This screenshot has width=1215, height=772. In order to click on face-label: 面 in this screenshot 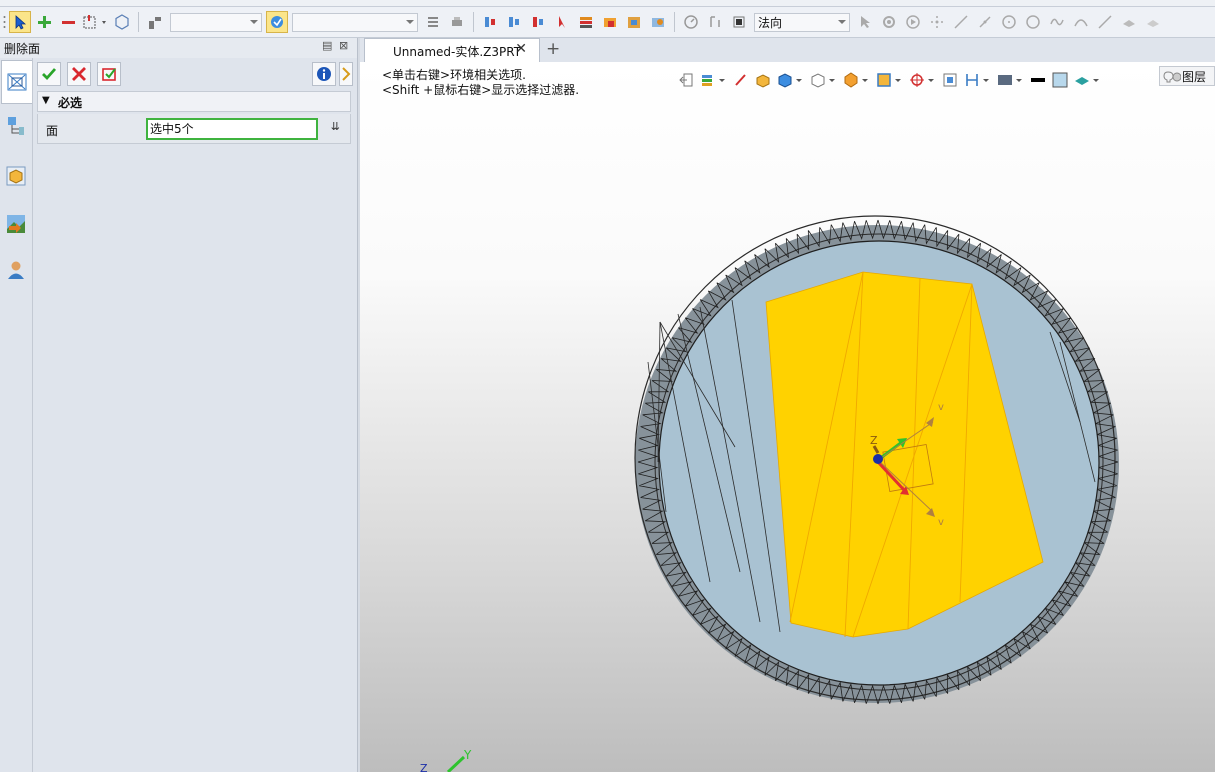, I will do `click(52, 131)`.